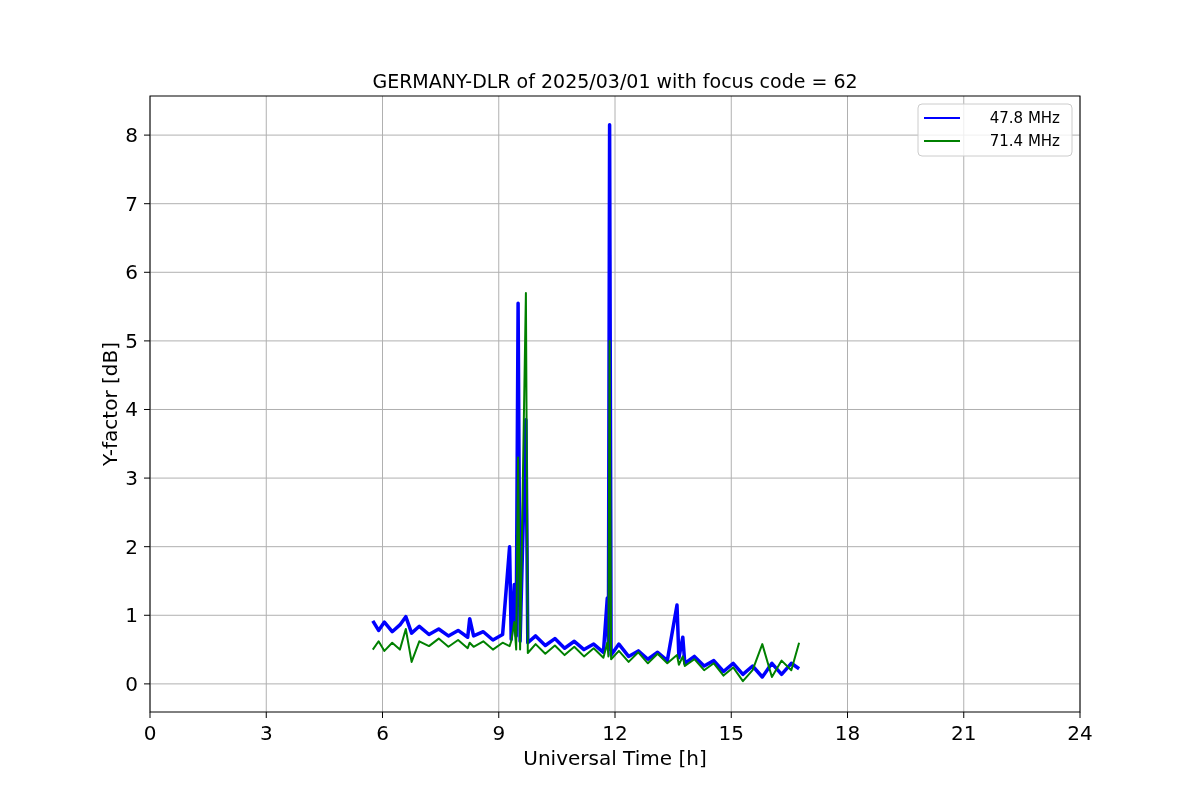 The width and height of the screenshot is (1200, 800). I want to click on y-tick-label: 5, so click(131, 340).